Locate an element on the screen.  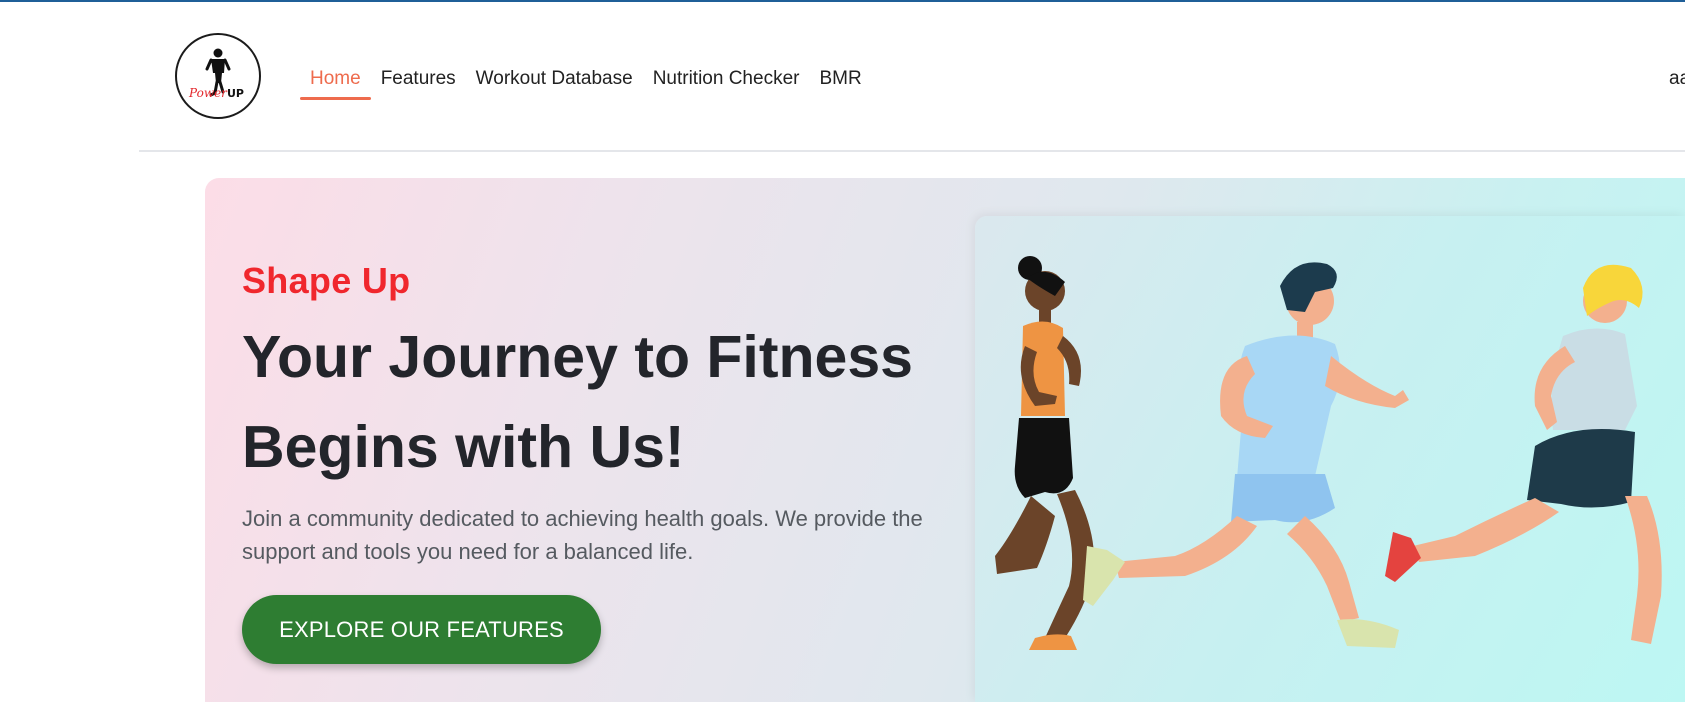
nav-link-home: Home is located at coordinates (335, 80).